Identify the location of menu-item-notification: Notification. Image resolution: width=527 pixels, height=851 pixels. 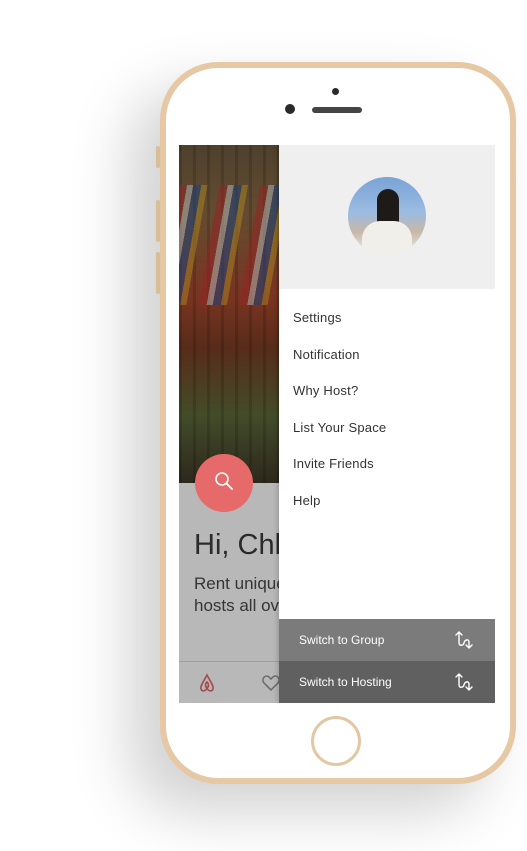
(387, 358).